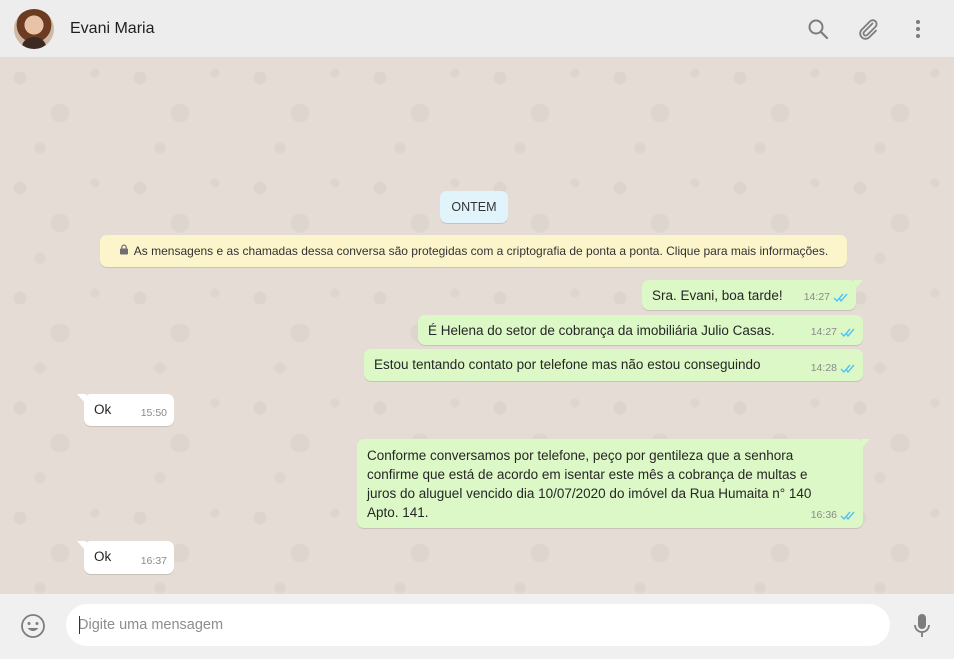 The width and height of the screenshot is (954, 659). I want to click on message-line: Apto. 141., so click(398, 512).